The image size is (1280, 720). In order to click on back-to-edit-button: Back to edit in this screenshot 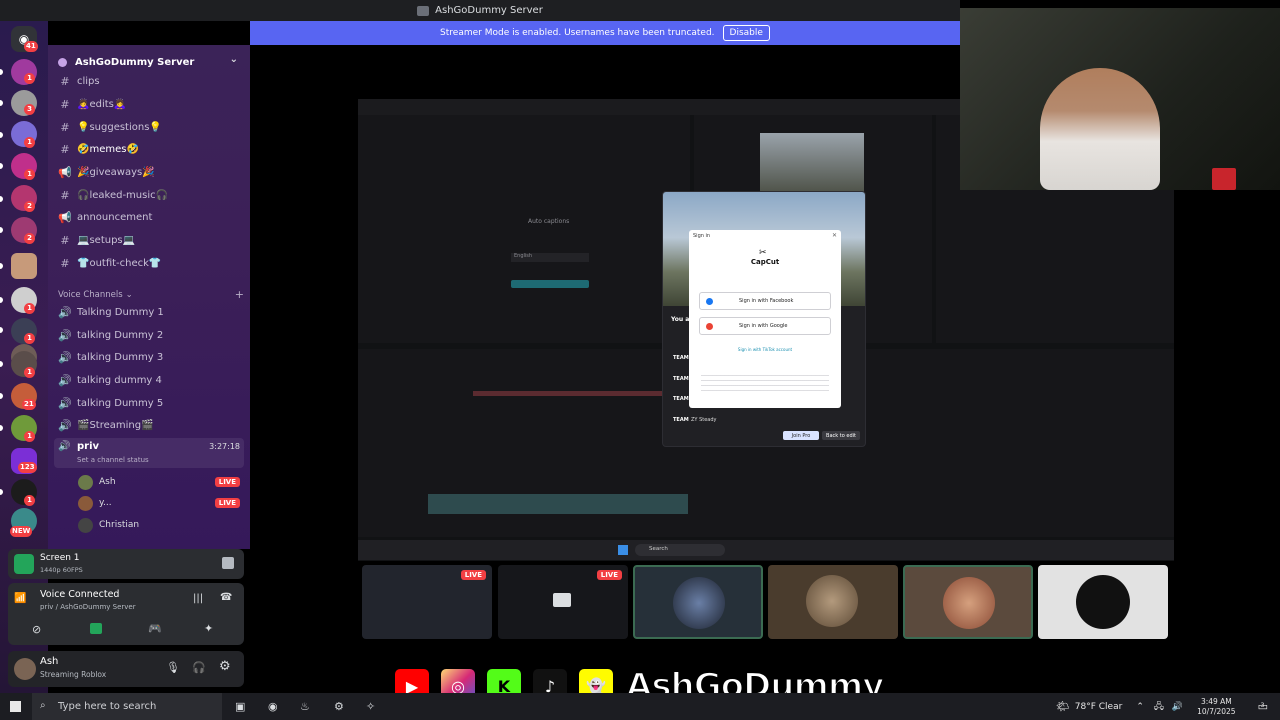, I will do `click(841, 435)`.